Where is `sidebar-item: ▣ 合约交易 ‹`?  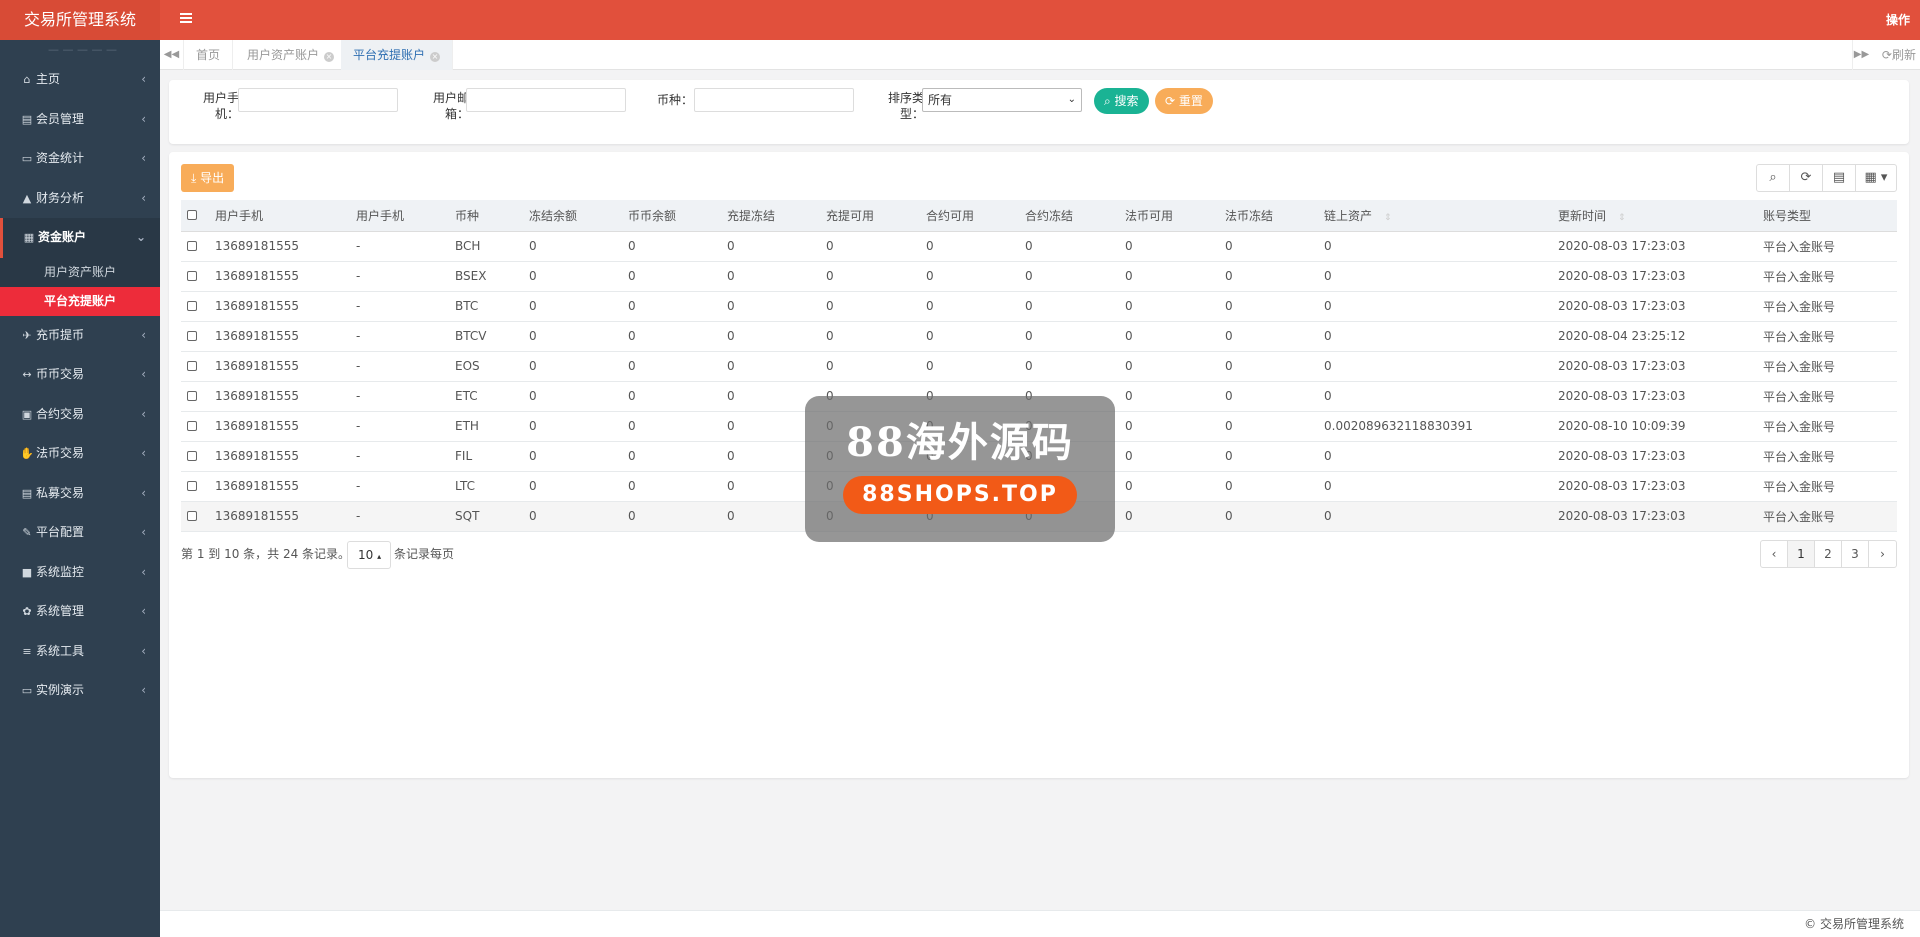
sidebar-item: ▣ 合约交易 ‹ is located at coordinates (80, 415).